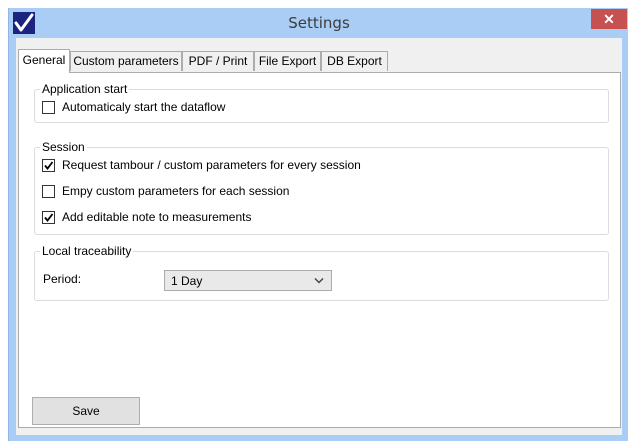 The height and width of the screenshot is (441, 628). What do you see at coordinates (86, 411) in the screenshot?
I see `save-button: Save` at bounding box center [86, 411].